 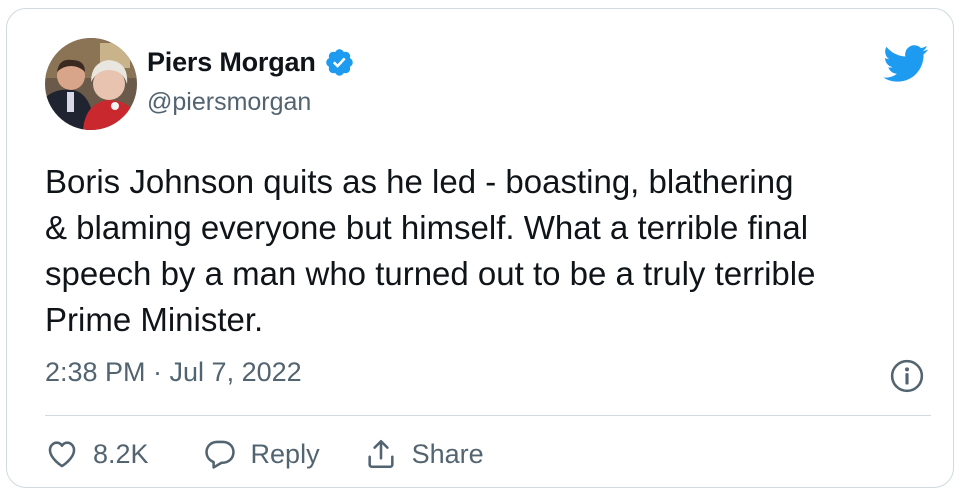 I want to click on verified-badge-icon, so click(x=339, y=62).